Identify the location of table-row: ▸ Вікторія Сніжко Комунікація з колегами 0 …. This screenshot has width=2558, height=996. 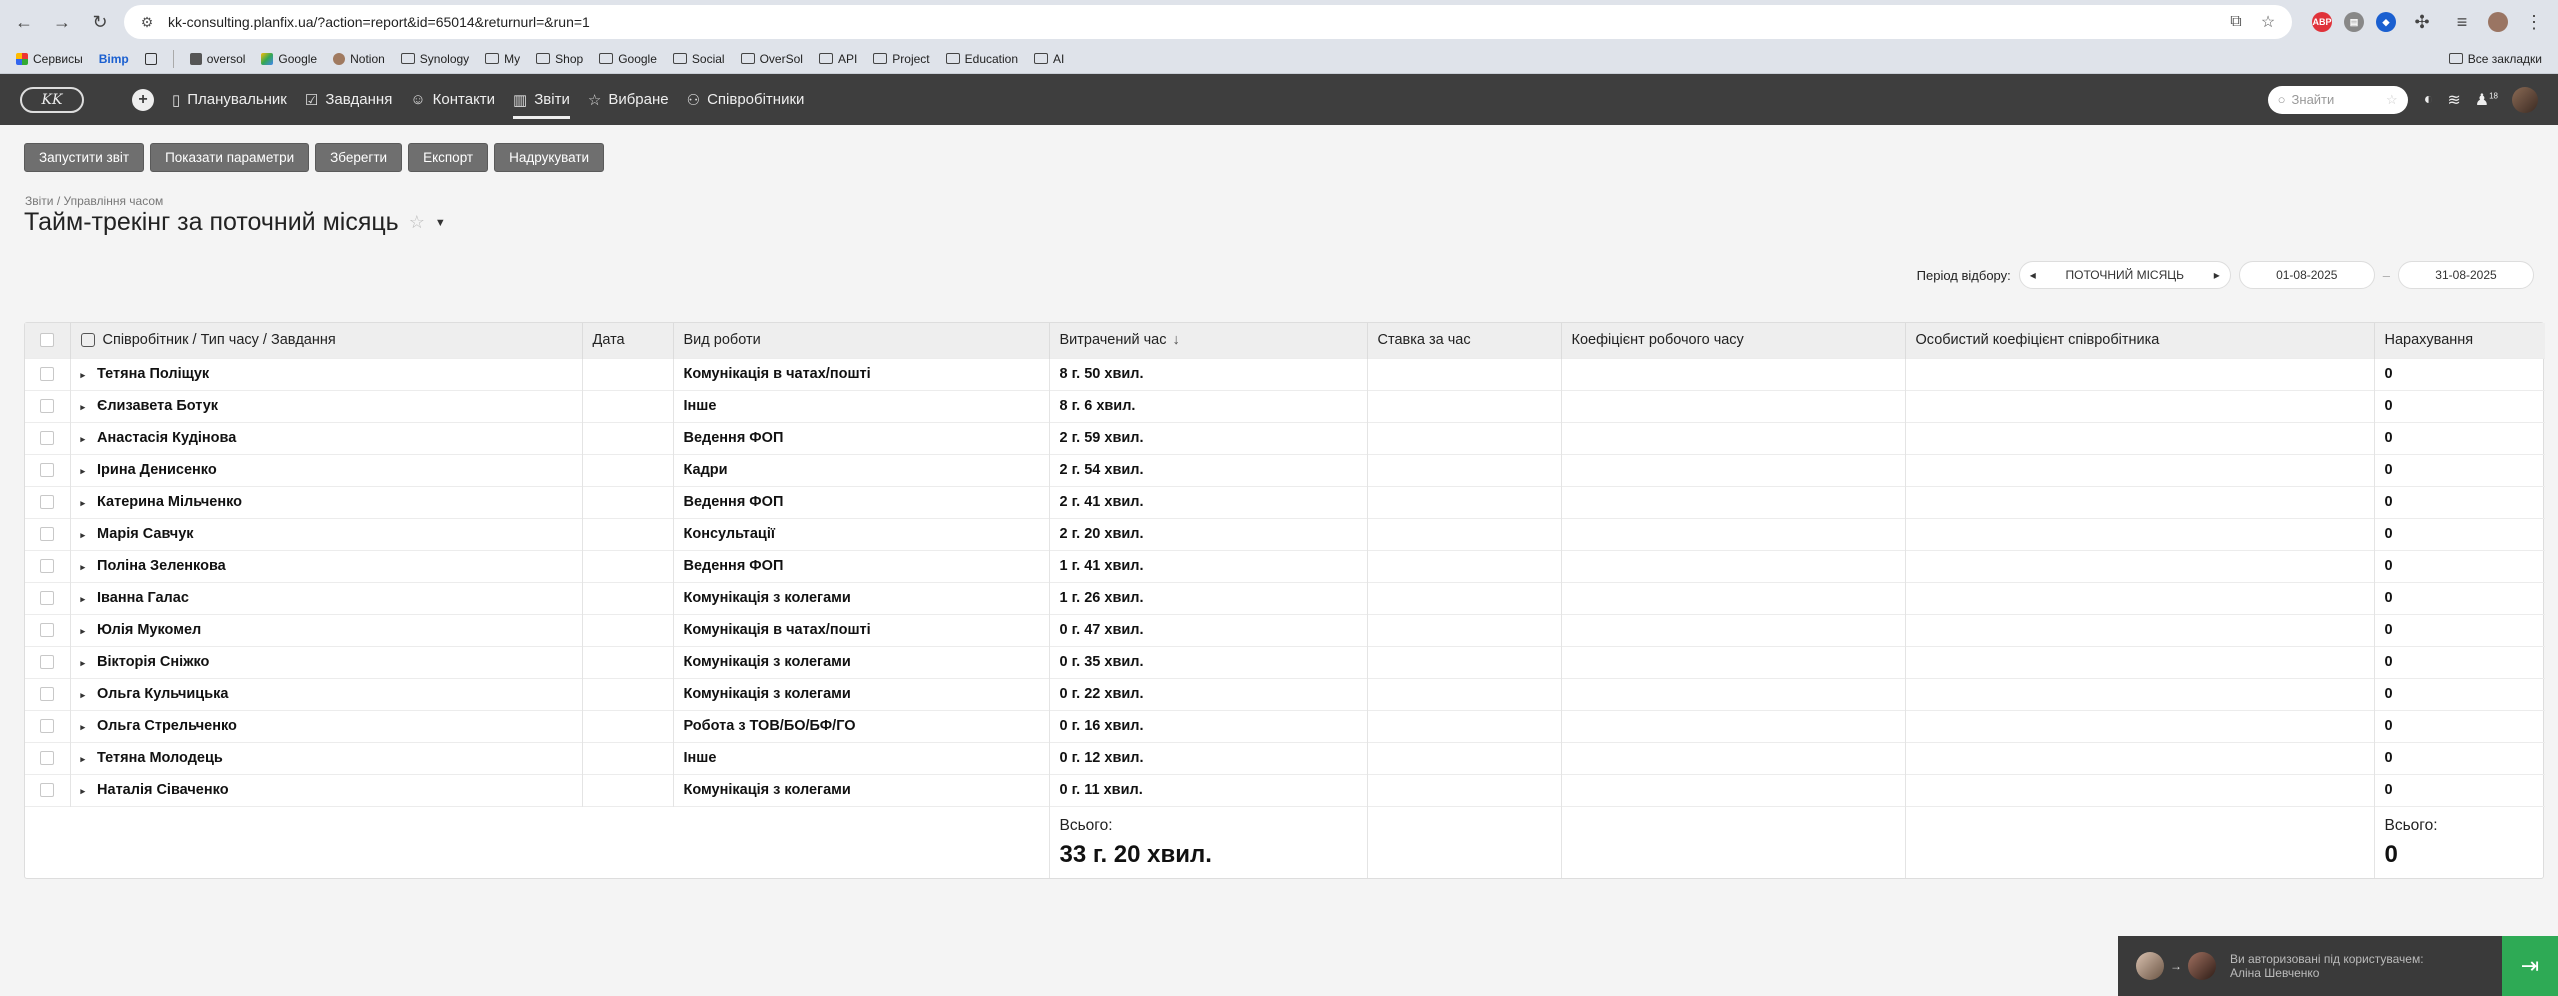
(1285, 661).